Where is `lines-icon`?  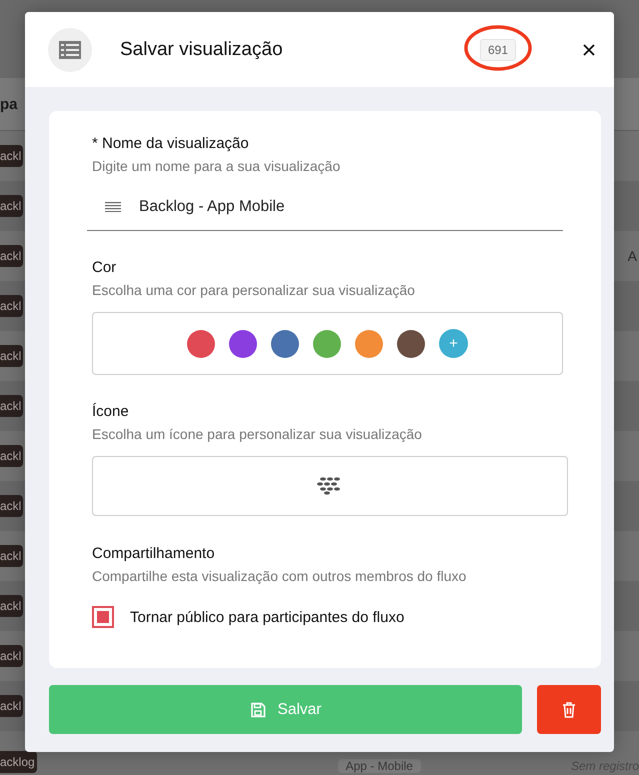
lines-icon is located at coordinates (113, 207).